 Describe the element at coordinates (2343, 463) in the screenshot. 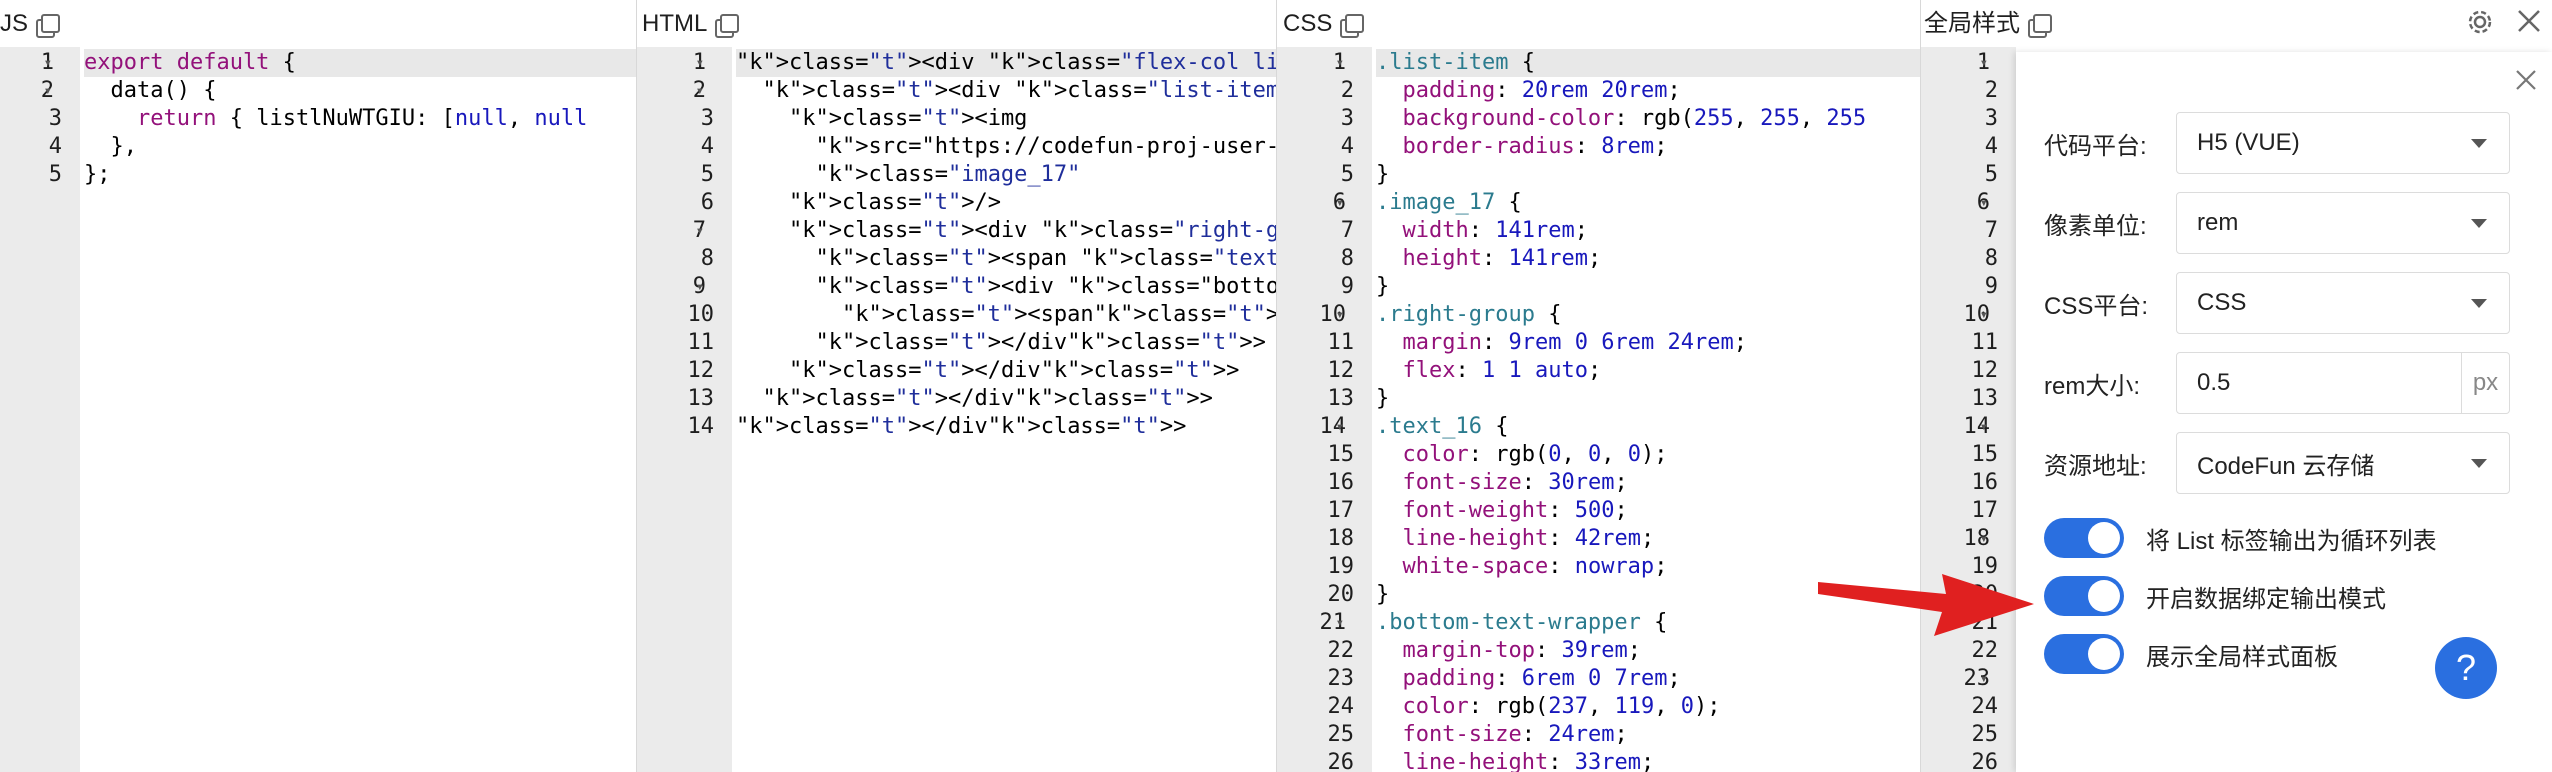

I see `resource-select: CodeFun 云存储` at that location.